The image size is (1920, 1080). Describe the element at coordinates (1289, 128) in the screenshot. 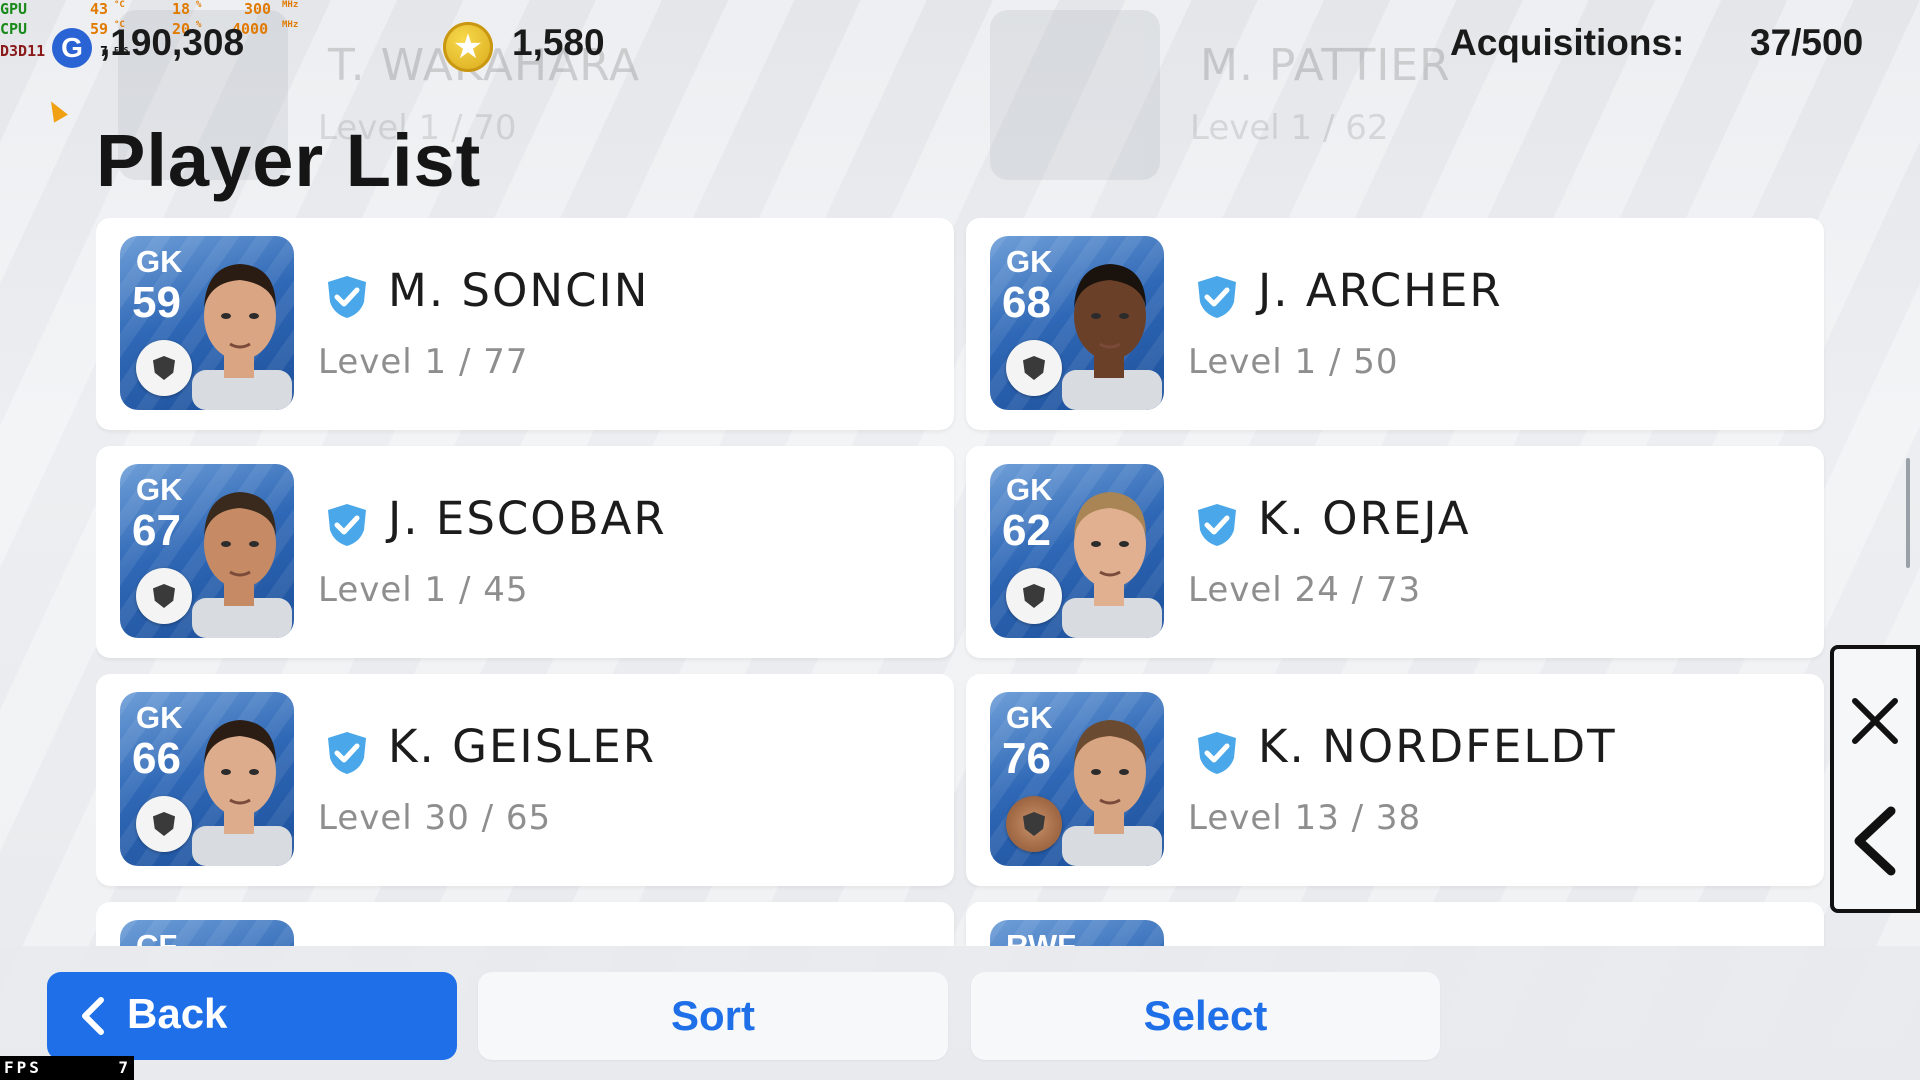

I see `ghost-player-level: Level 1 / 62` at that location.